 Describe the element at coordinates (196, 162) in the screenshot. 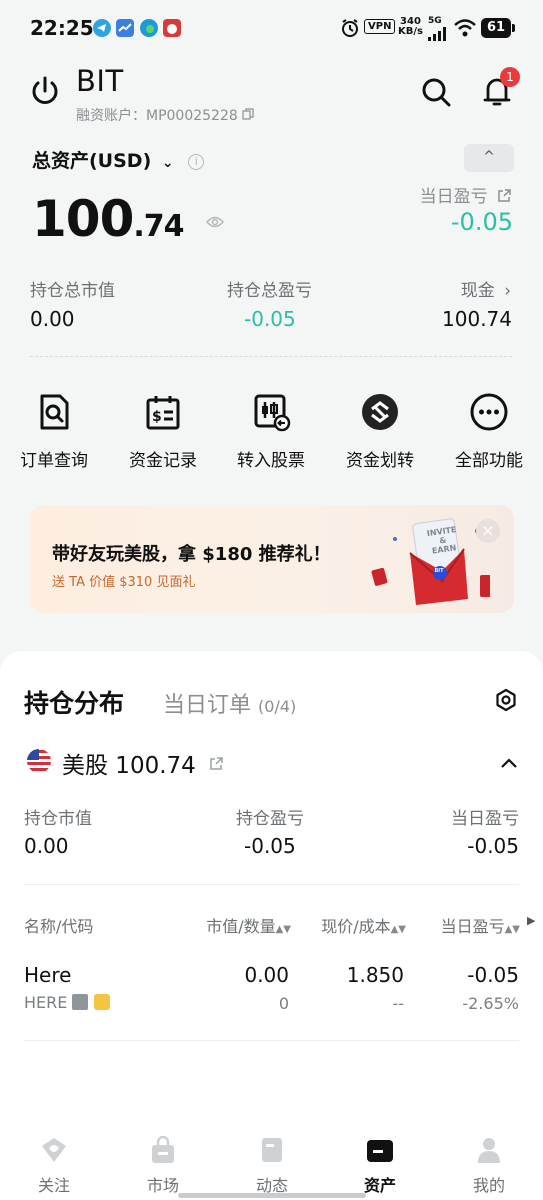

I see `info-icon: i` at that location.